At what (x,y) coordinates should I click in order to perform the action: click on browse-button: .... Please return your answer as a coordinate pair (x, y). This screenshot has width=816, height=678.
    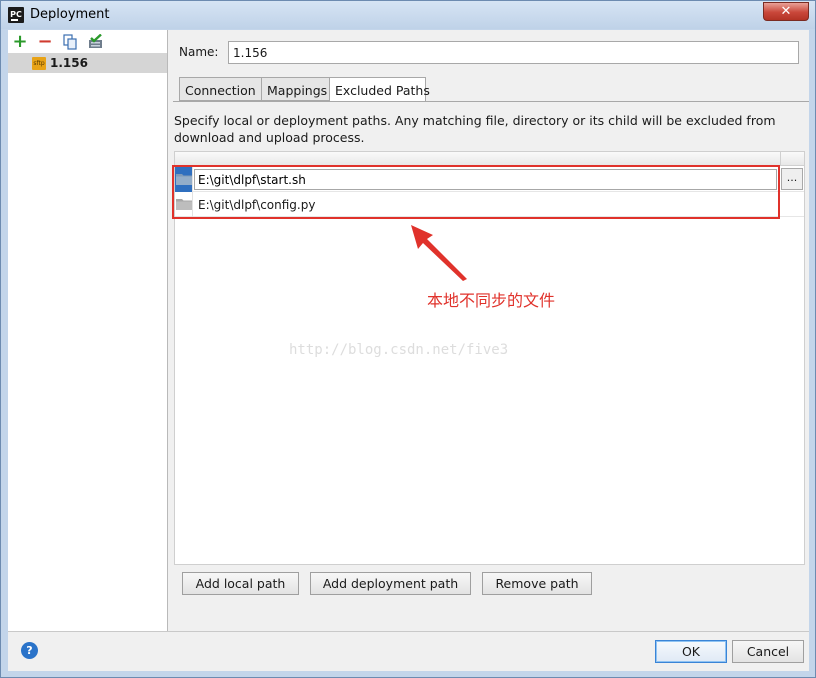
    Looking at the image, I should click on (792, 179).